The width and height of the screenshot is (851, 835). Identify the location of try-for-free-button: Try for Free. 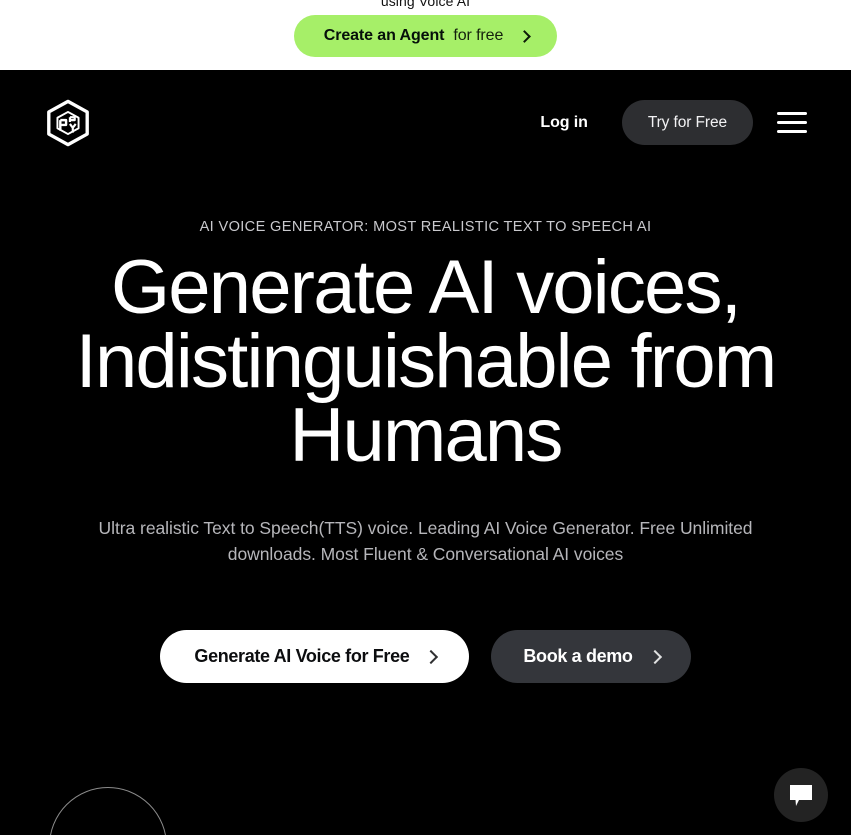
(687, 122).